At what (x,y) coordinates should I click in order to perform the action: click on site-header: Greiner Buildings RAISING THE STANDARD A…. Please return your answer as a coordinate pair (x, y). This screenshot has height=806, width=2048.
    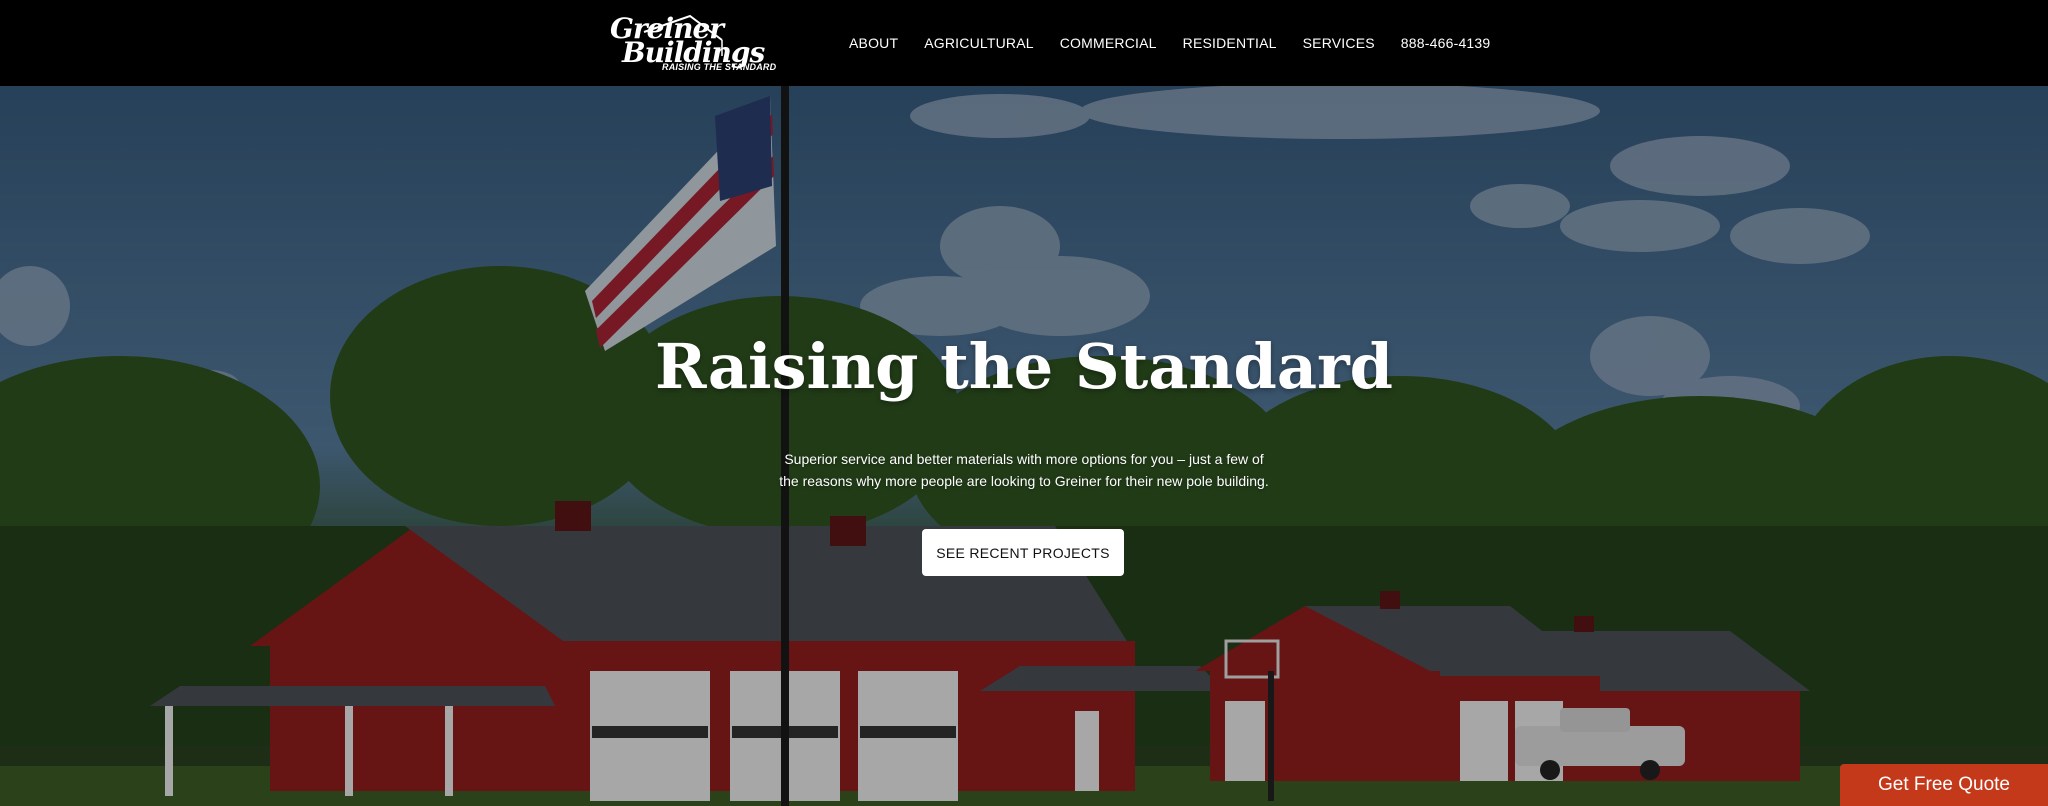
    Looking at the image, I should click on (1024, 43).